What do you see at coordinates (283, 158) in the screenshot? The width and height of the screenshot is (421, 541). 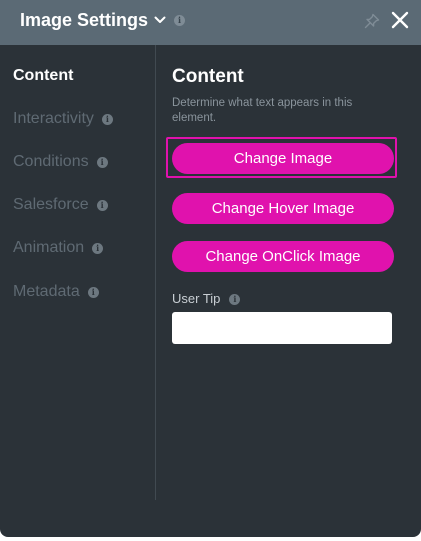 I see `change-image-button: Change Image` at bounding box center [283, 158].